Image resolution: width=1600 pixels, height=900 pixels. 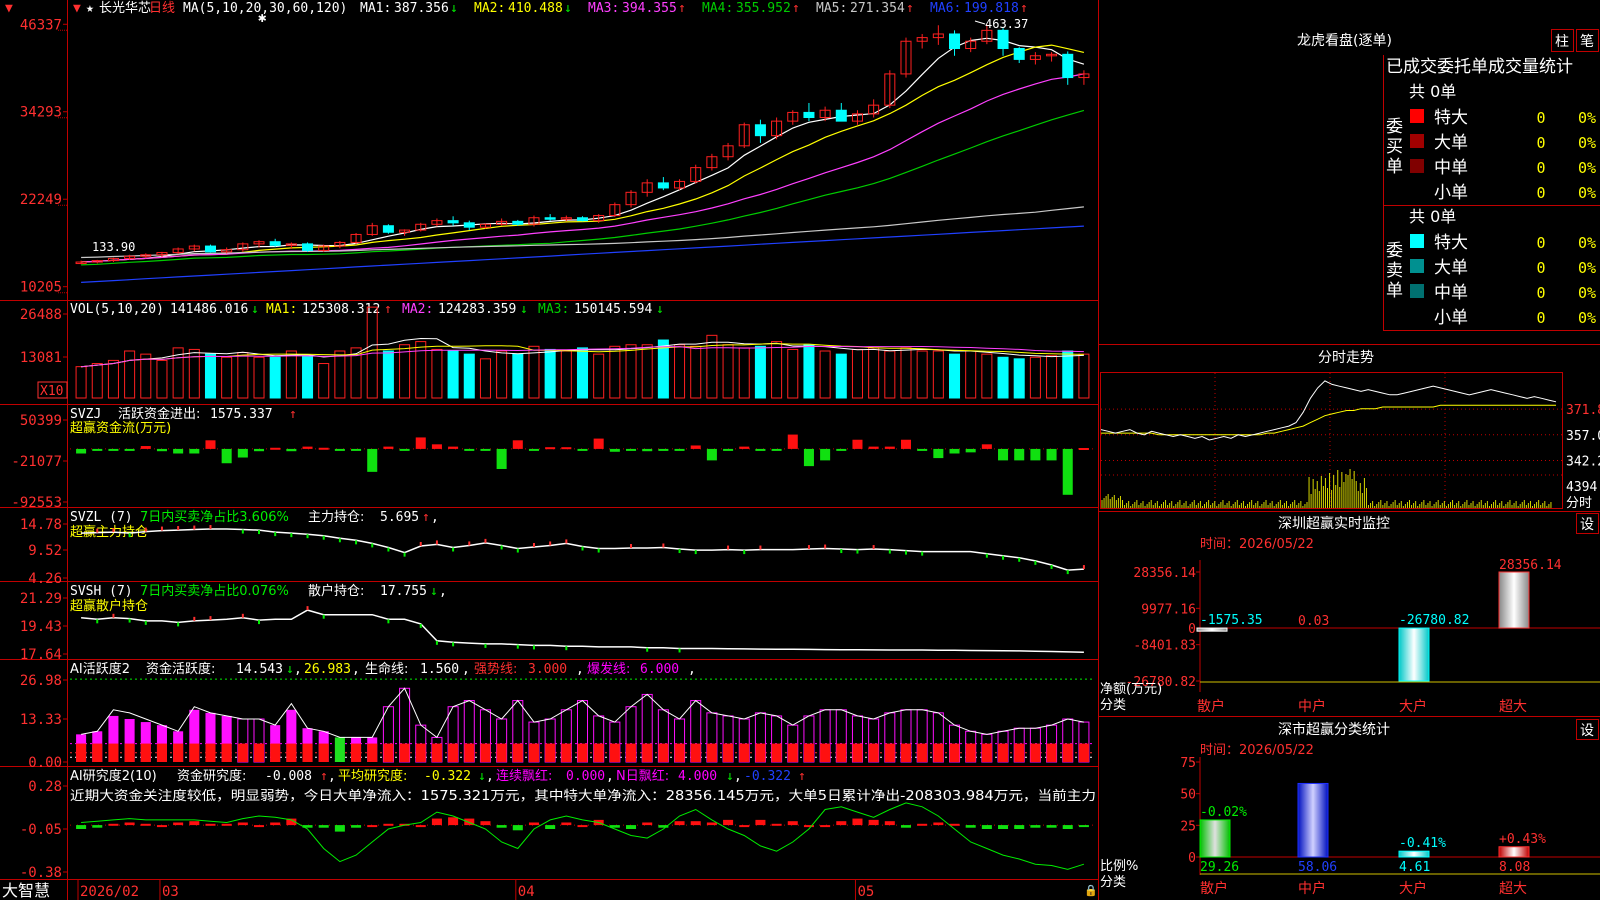 I want to click on vol-ma2-label: MA2:, so click(x=417, y=309).